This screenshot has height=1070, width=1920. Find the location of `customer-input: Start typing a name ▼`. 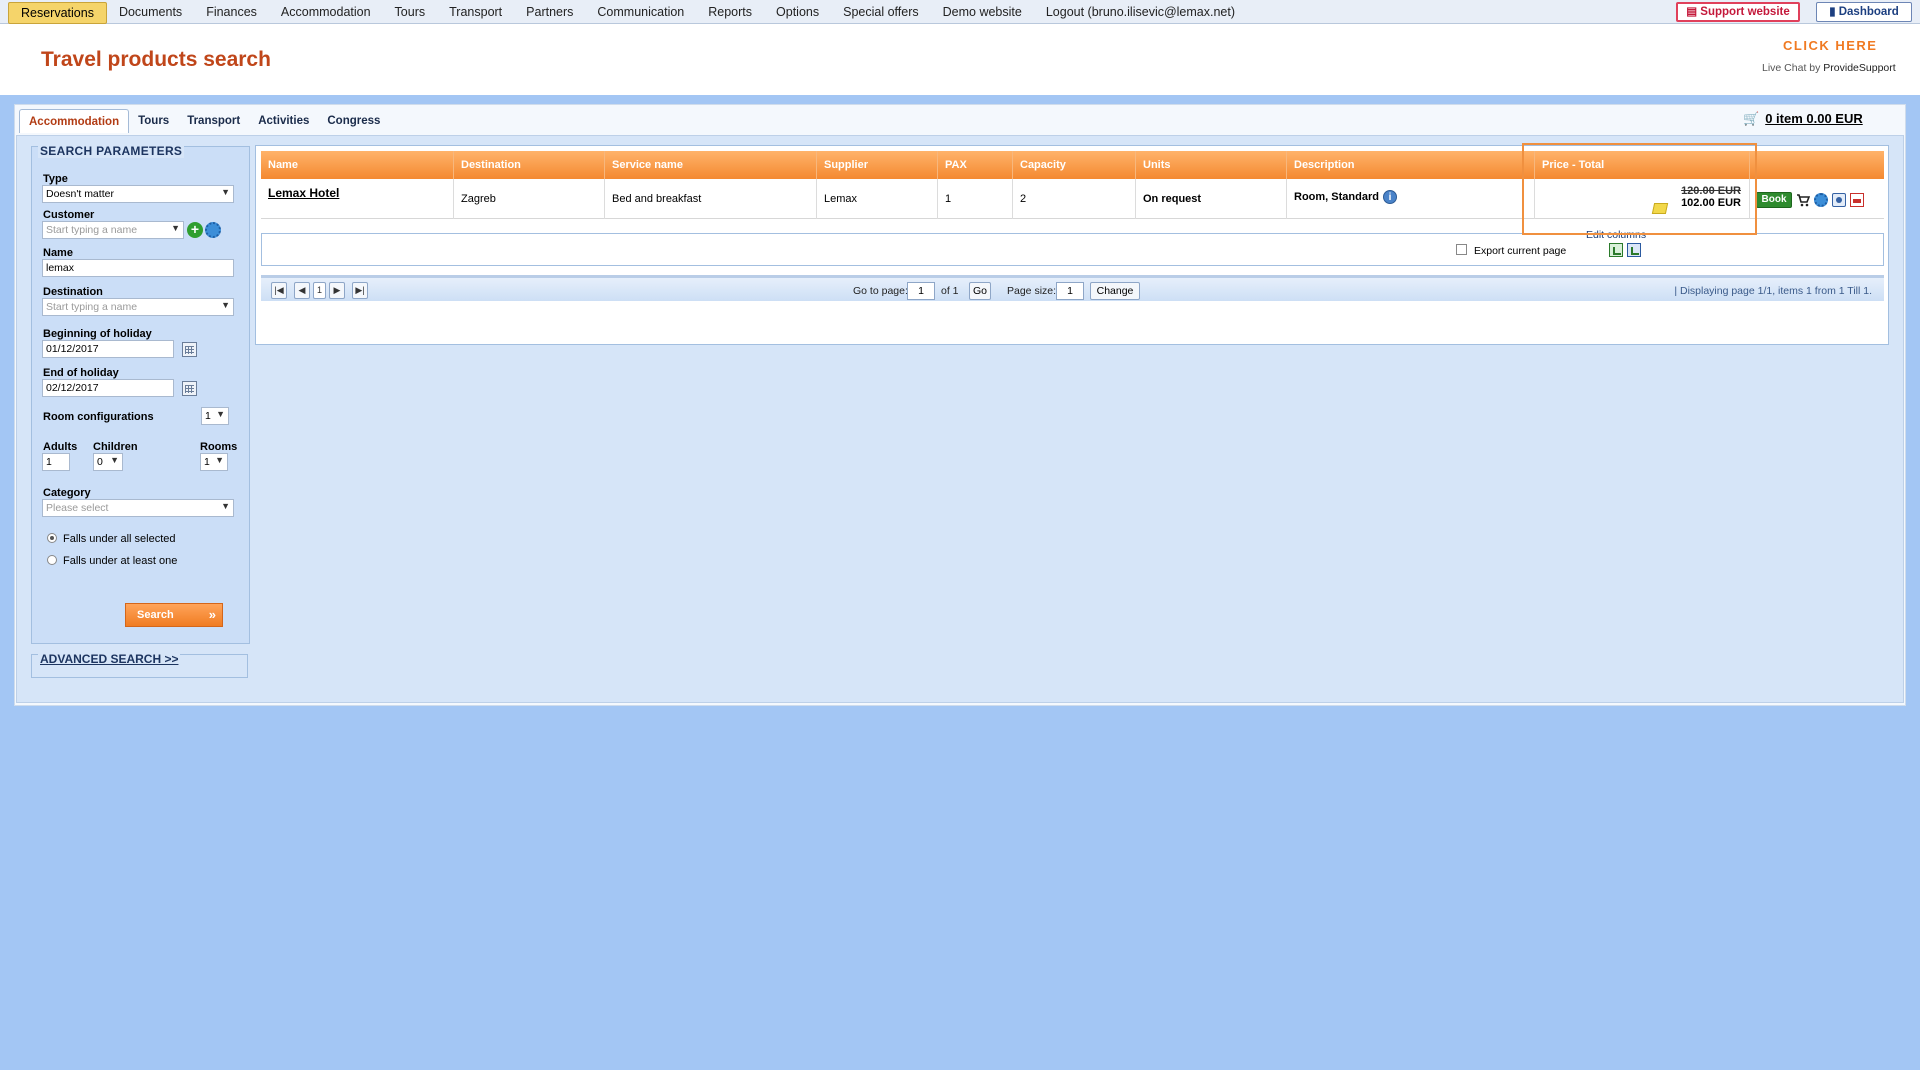

customer-input: Start typing a name ▼ is located at coordinates (113, 230).